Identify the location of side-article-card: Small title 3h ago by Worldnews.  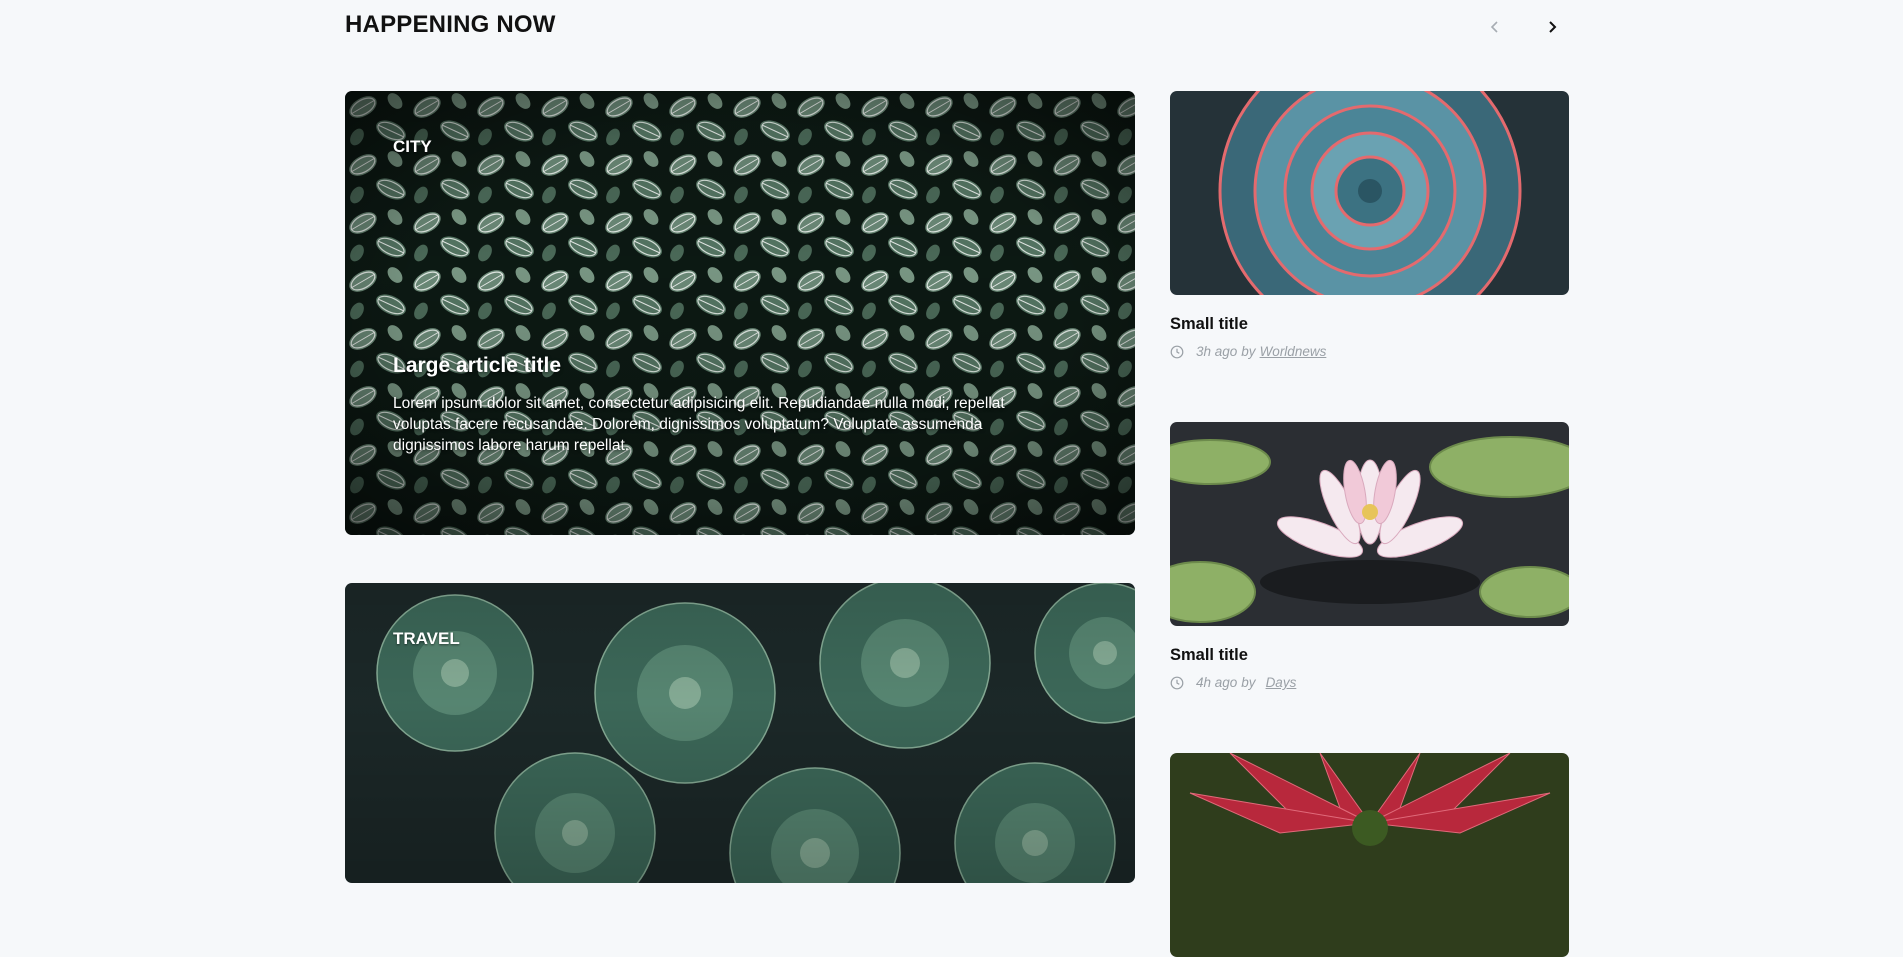
(1369, 225).